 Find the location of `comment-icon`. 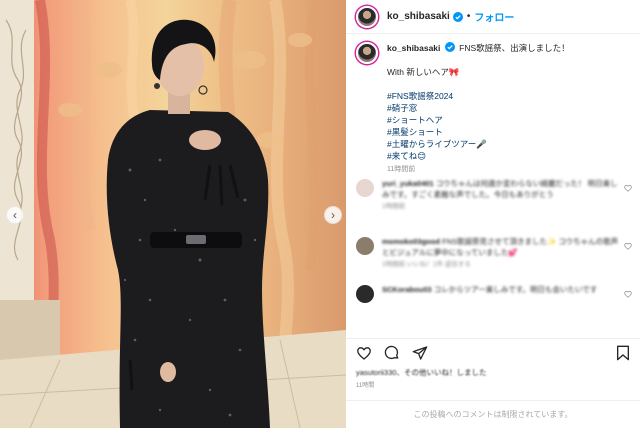

comment-icon is located at coordinates (392, 353).